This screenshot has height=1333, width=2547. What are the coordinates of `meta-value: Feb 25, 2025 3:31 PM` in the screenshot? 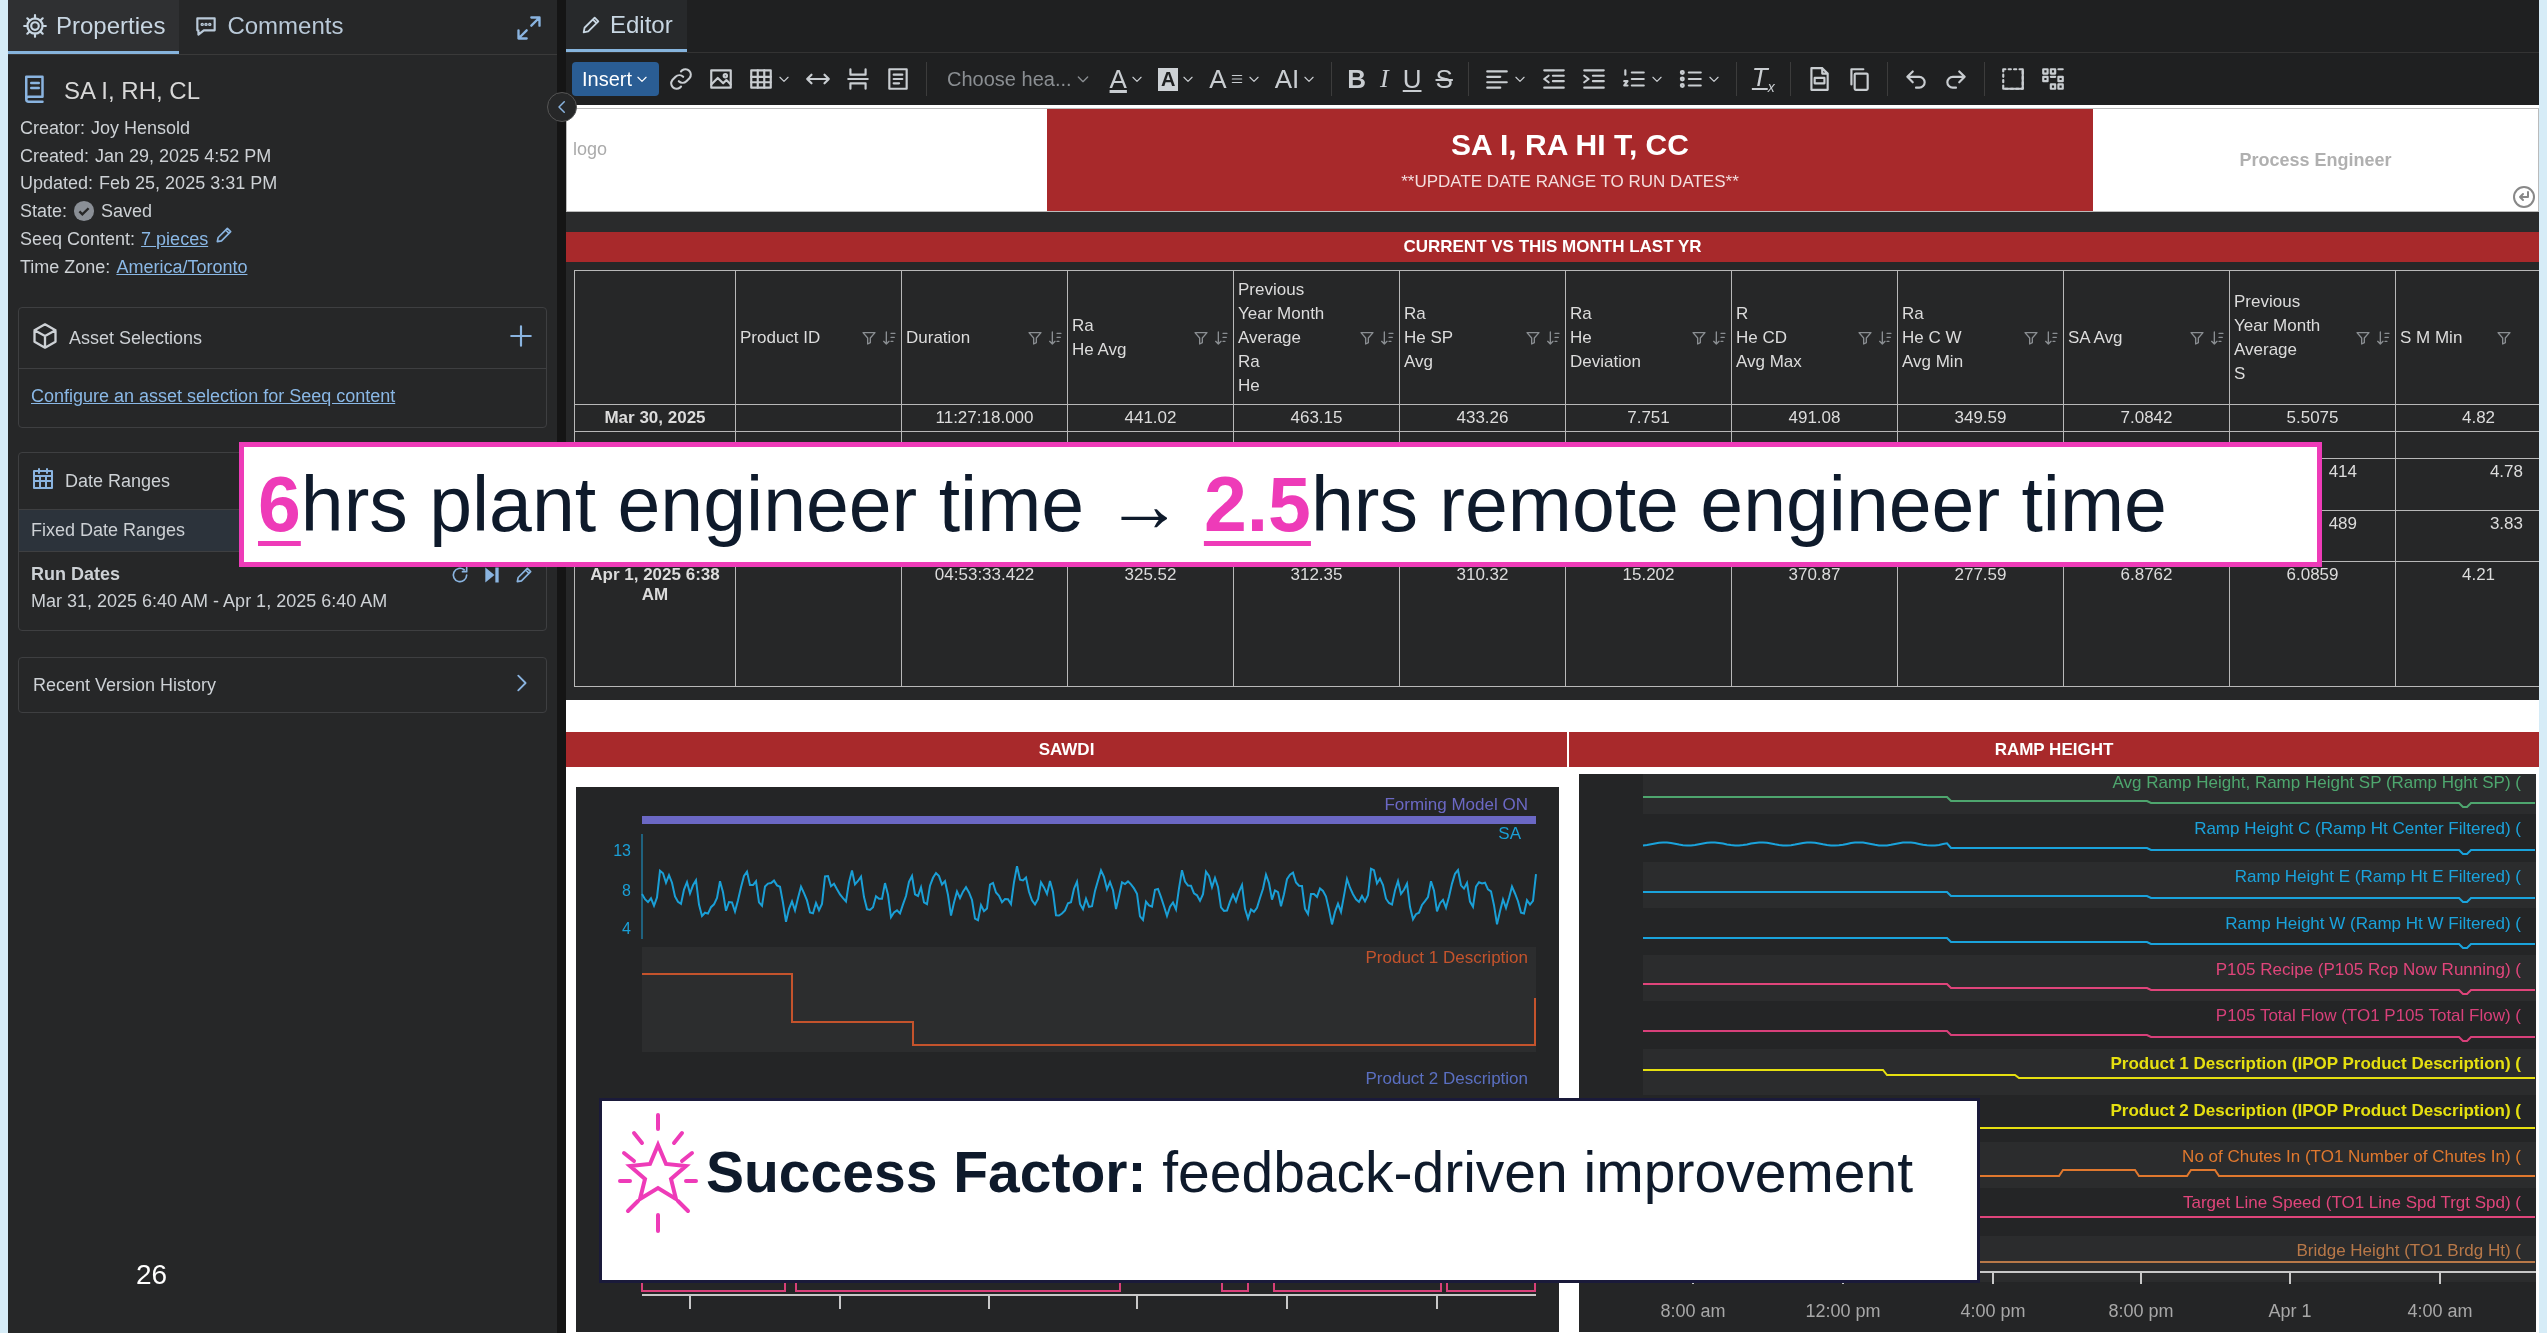 It's located at (188, 183).